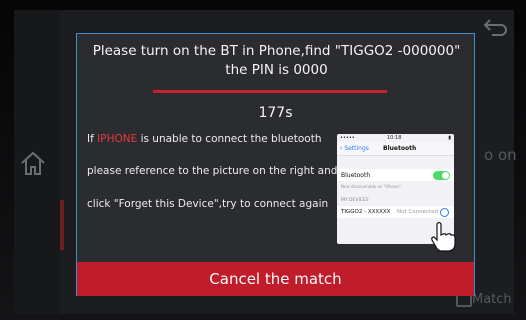 This screenshot has width=526, height=320. Describe the element at coordinates (418, 212) in the screenshot. I see `phone-device-status: Not Connected` at that location.